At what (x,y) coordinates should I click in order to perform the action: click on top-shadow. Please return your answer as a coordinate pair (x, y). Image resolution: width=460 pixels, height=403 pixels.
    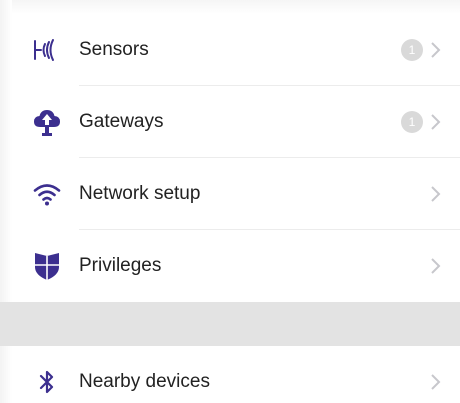
    Looking at the image, I should click on (230, 7).